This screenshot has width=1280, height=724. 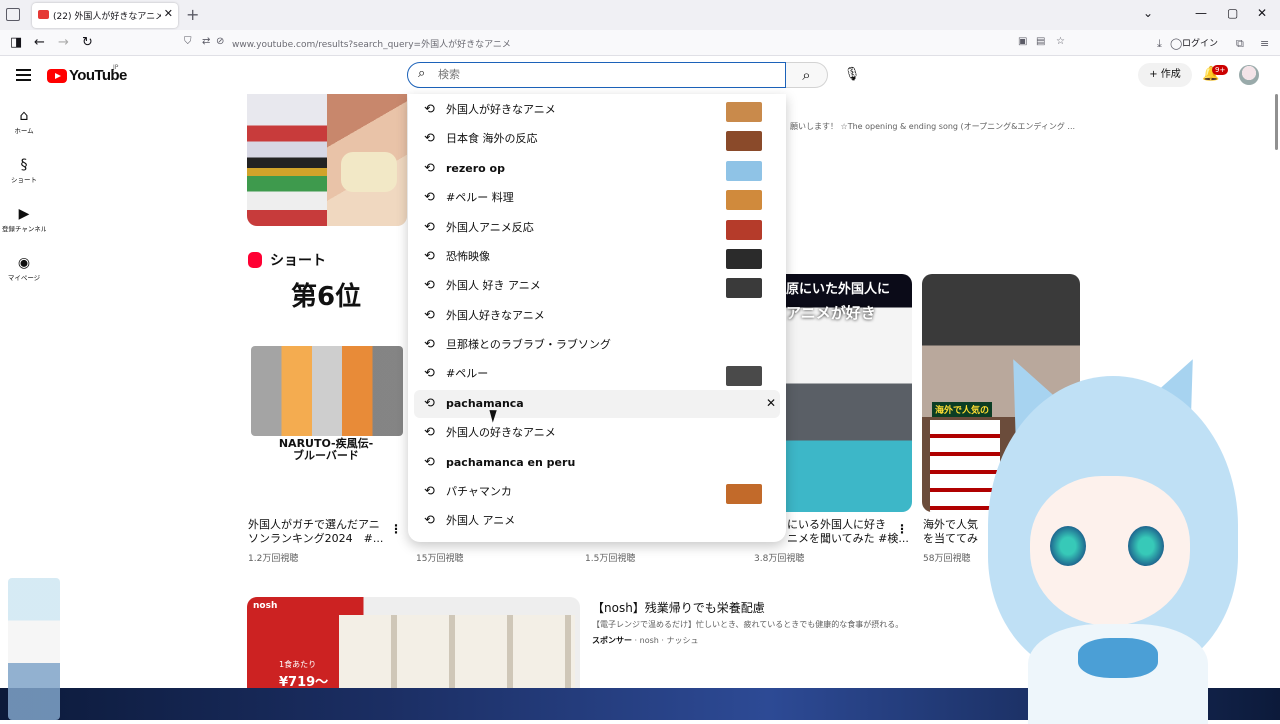 What do you see at coordinates (597, 139) in the screenshot?
I see `suggestion-item: ⟲ 日本食 海外の反応` at bounding box center [597, 139].